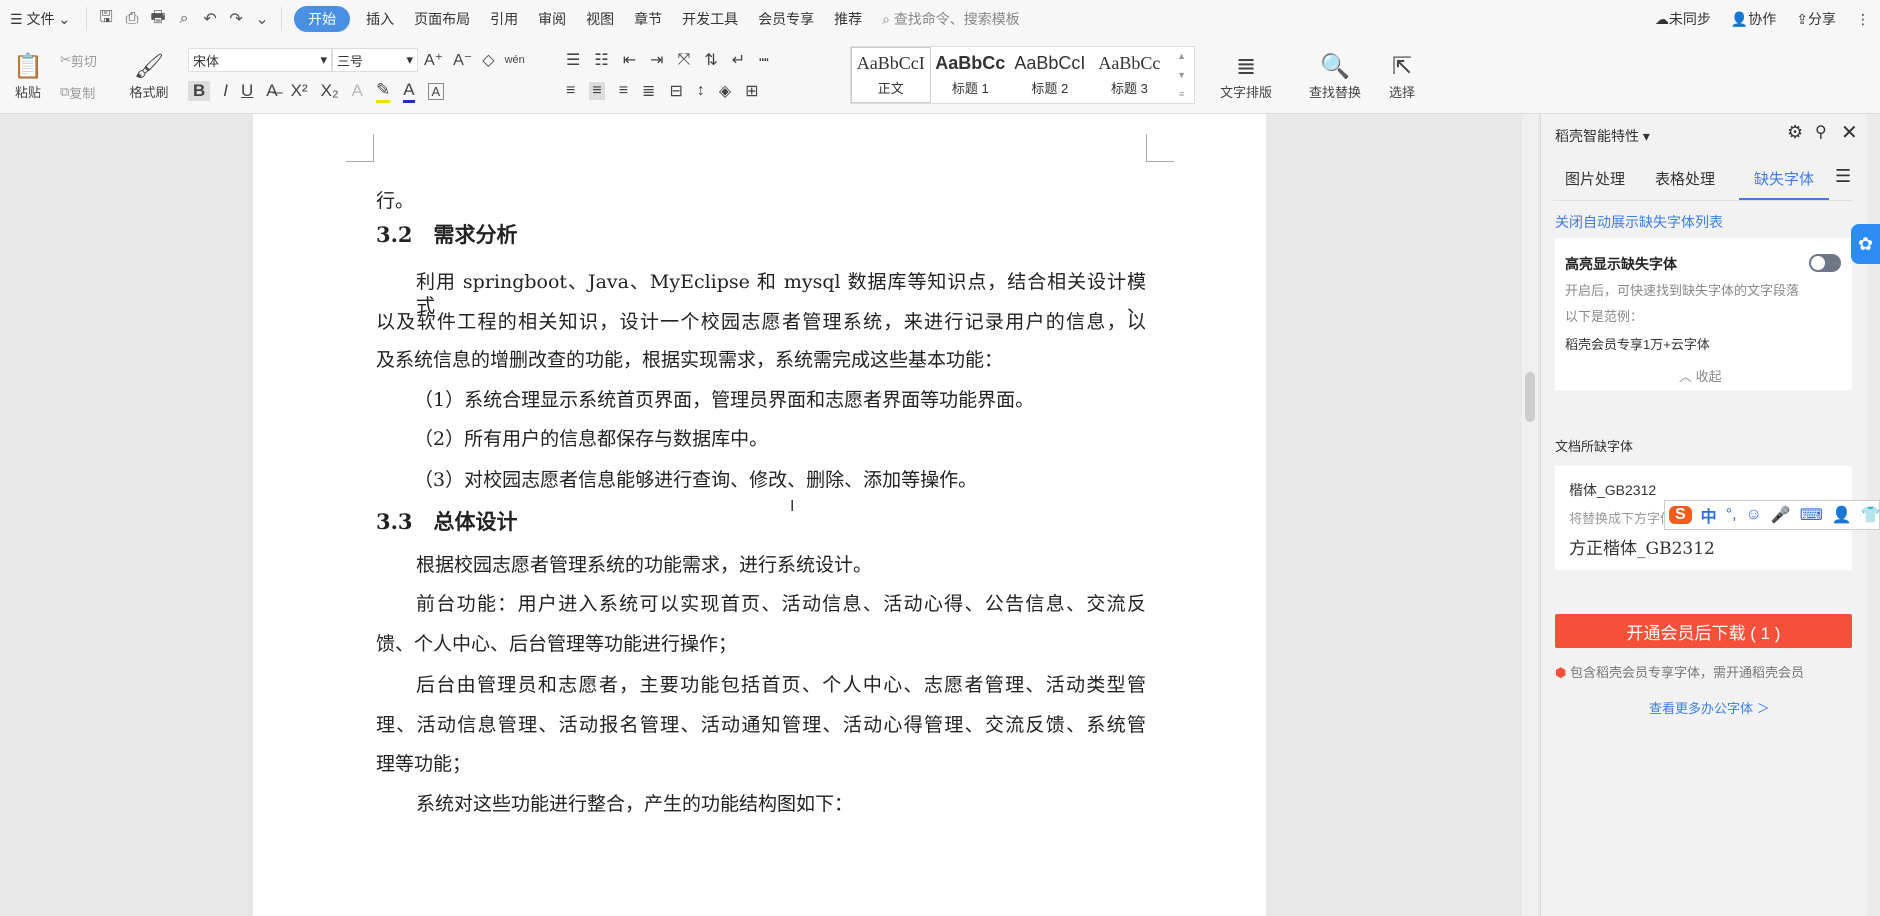 This screenshot has width=1880, height=916. I want to click on doc-line: 及系统信息的增删改查的功能，根据实现需求，系统需完成这些基本功能：, so click(690, 360).